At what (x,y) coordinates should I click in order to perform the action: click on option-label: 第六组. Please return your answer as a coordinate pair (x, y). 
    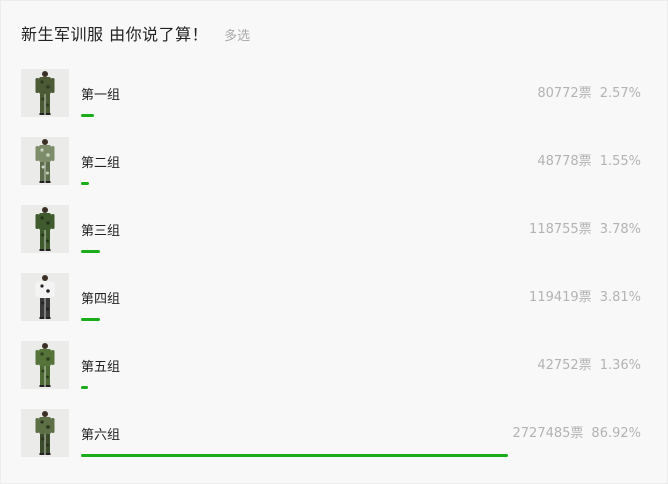
    Looking at the image, I should click on (101, 435).